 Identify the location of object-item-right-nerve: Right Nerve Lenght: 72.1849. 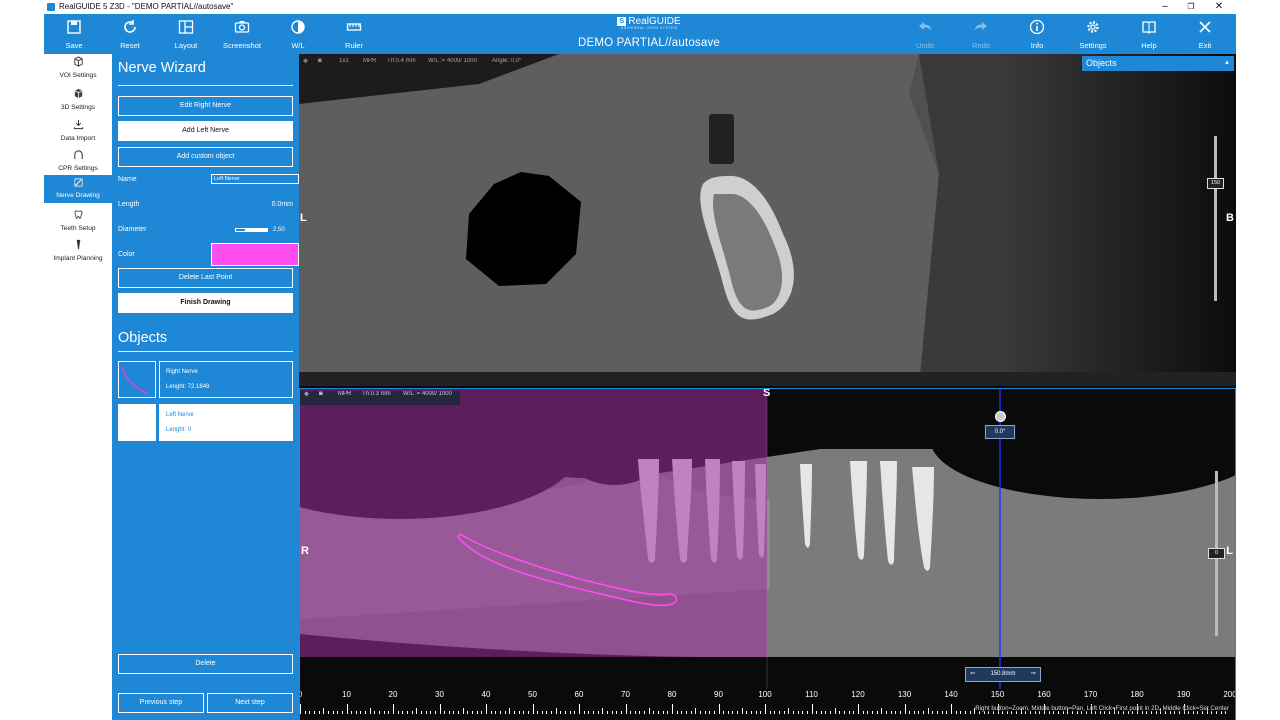
(205, 379).